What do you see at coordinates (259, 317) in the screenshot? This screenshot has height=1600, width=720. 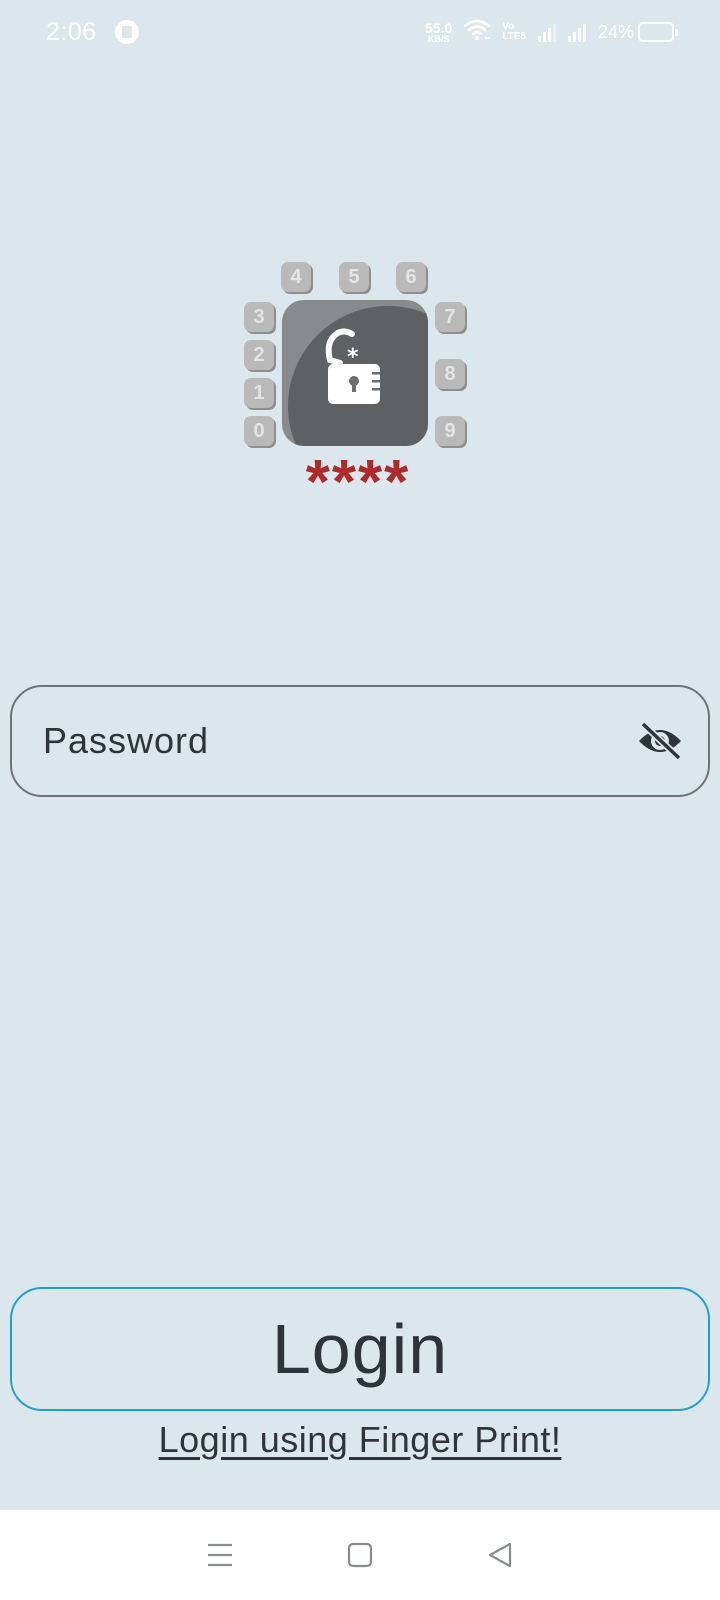 I see `key-3: 3` at bounding box center [259, 317].